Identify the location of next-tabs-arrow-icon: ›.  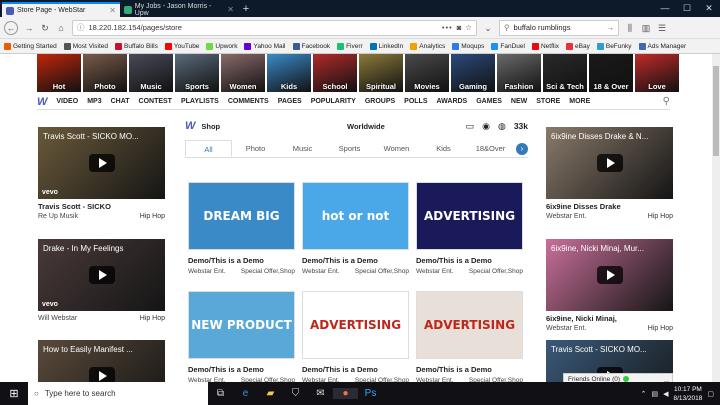
(522, 149).